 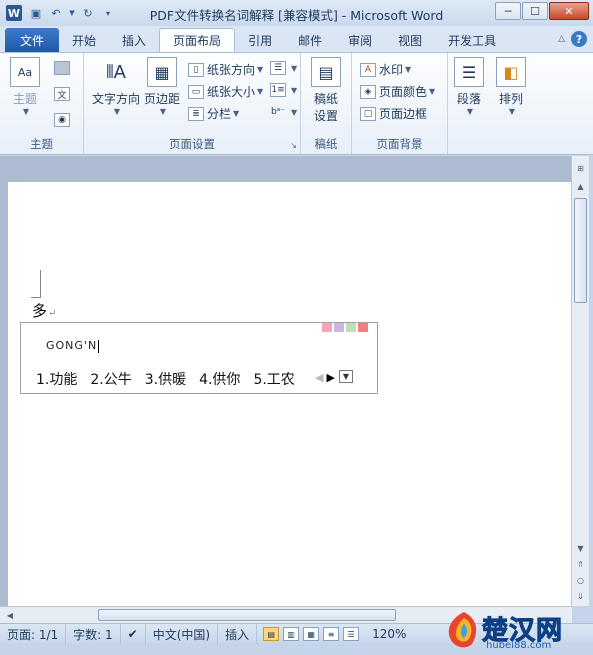 I want to click on columns-icon: ≣, so click(x=196, y=113).